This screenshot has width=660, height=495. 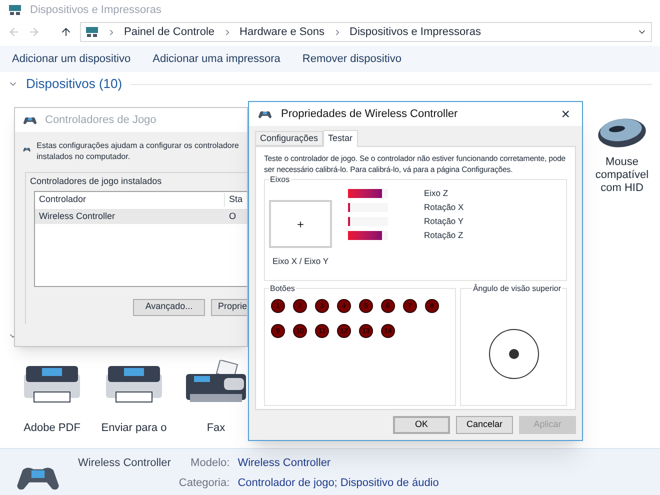 I want to click on toolbar-button: Adicionar uma impressora, so click(x=216, y=59).